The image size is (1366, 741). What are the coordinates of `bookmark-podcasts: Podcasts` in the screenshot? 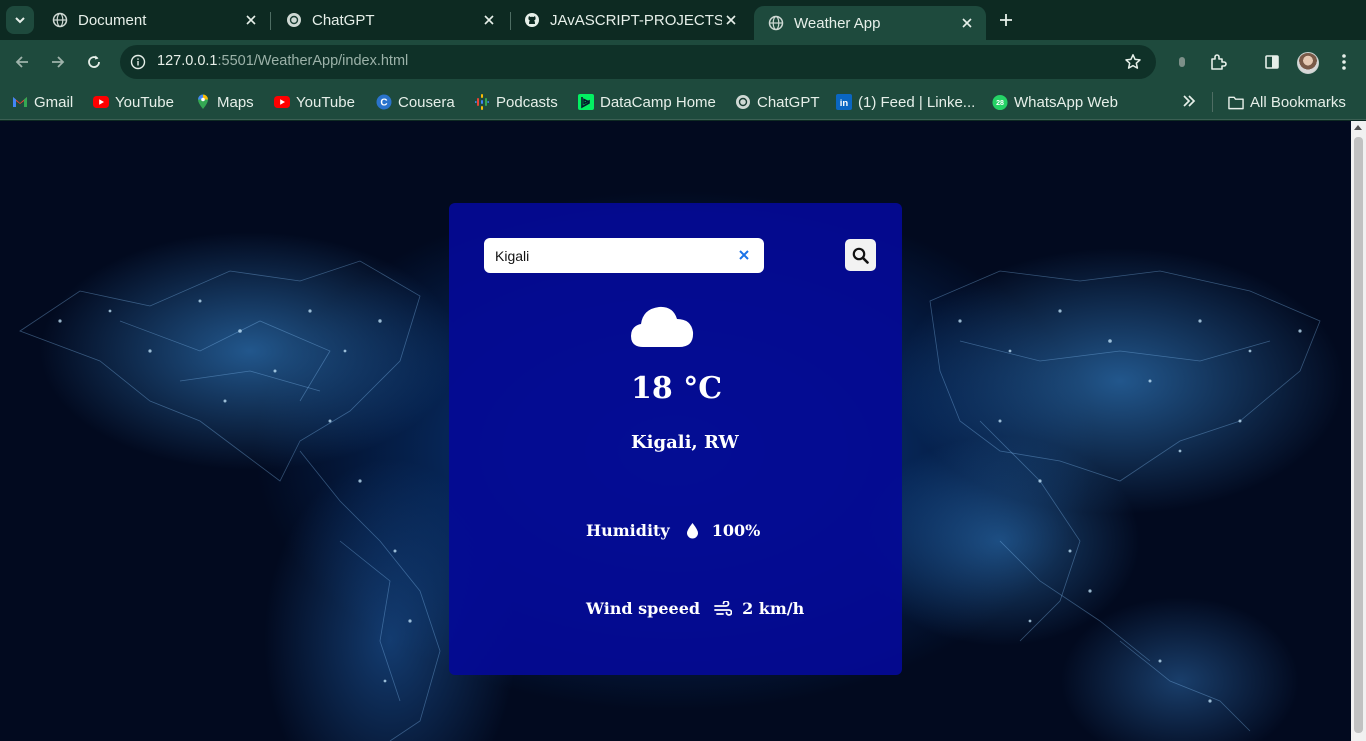 It's located at (516, 102).